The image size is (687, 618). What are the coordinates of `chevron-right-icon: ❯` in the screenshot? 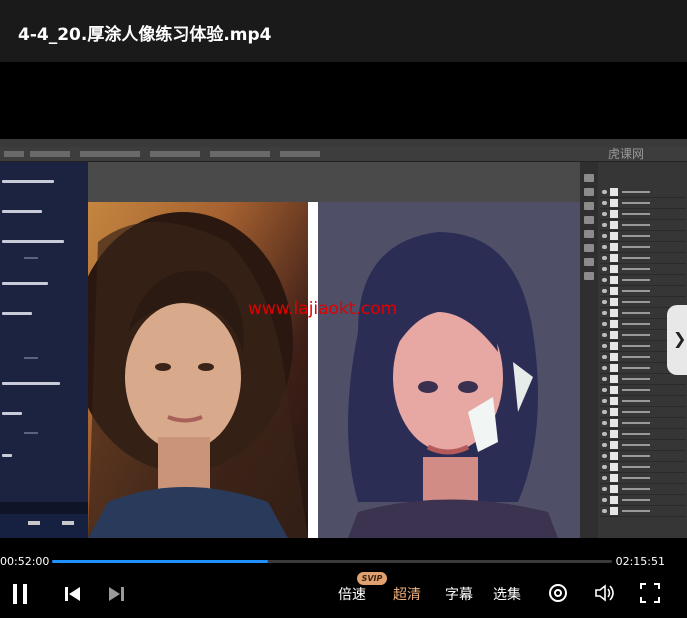 It's located at (680, 338).